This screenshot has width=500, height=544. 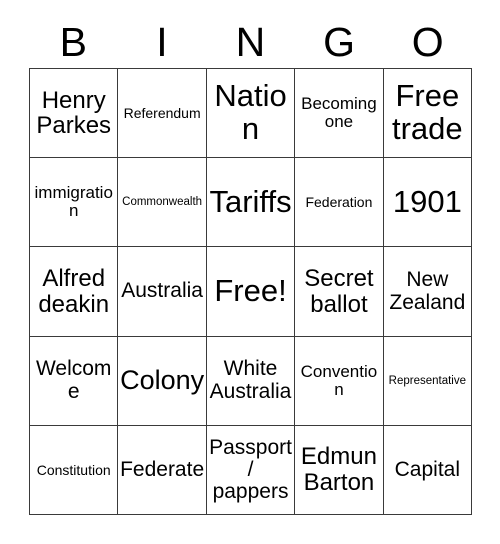 I want to click on header-letter-n: N, so click(x=250, y=41).